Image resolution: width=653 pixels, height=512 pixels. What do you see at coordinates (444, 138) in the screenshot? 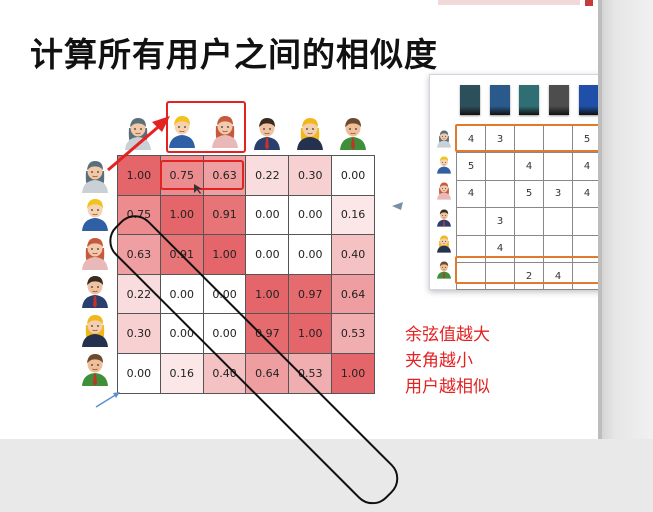
I see `user-gray-woman-icon` at bounding box center [444, 138].